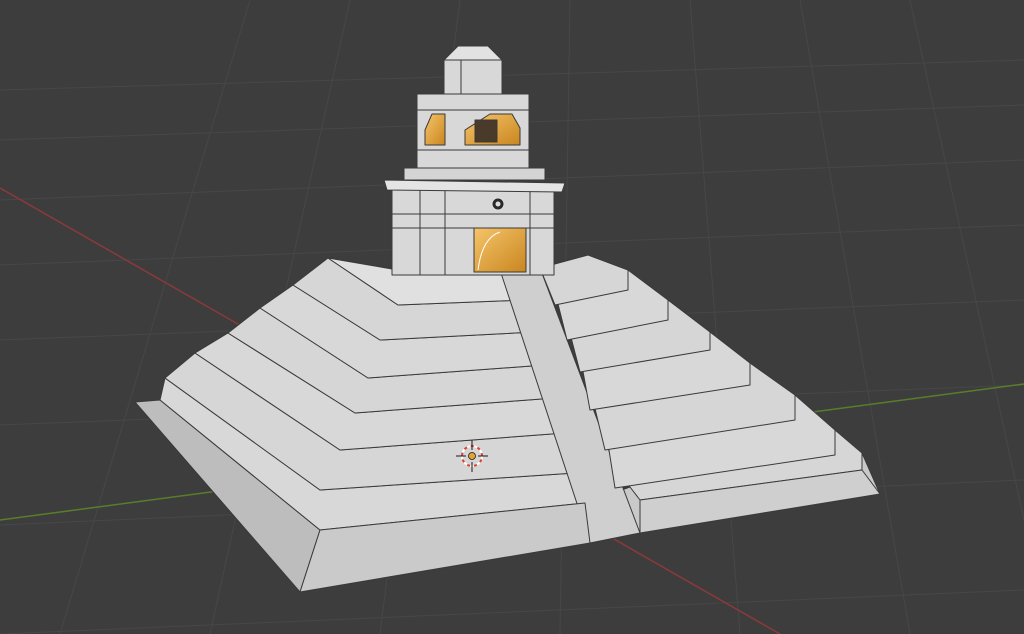 This screenshot has height=634, width=1024. What do you see at coordinates (473, 77) in the screenshot?
I see `temple-roof-block` at bounding box center [473, 77].